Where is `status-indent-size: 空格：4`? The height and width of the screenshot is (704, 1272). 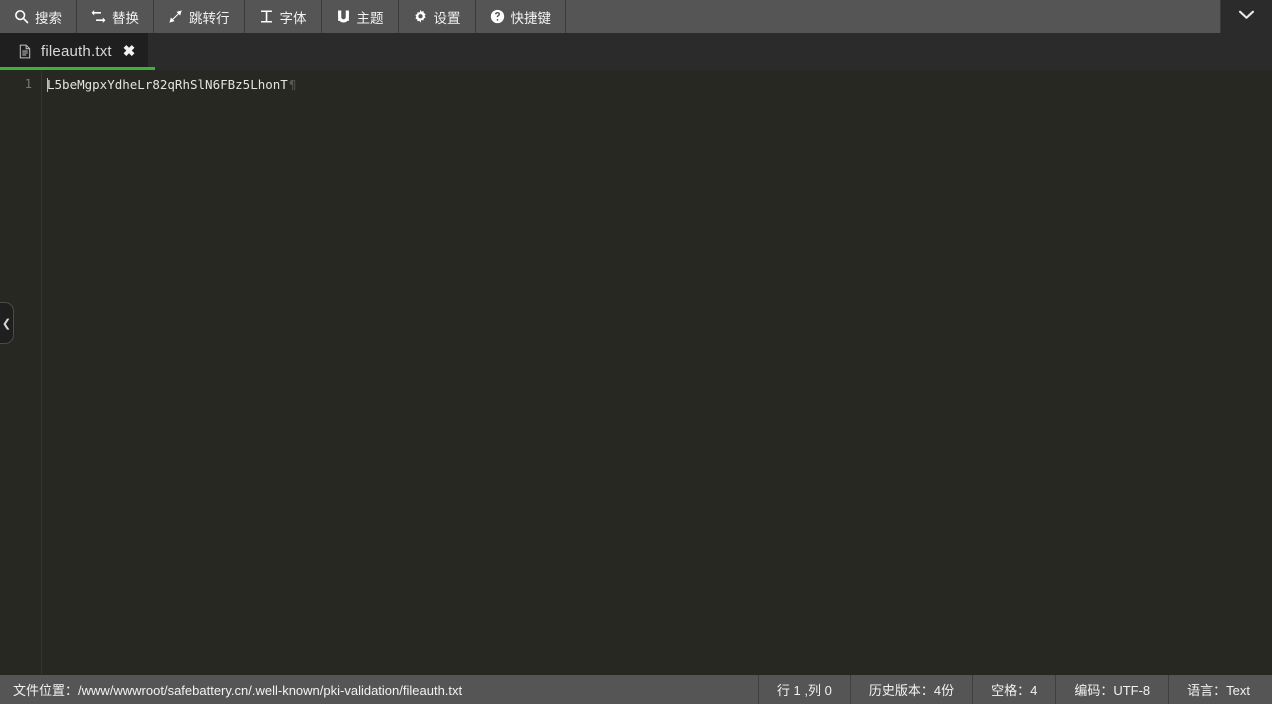 status-indent-size: 空格：4 is located at coordinates (1013, 689).